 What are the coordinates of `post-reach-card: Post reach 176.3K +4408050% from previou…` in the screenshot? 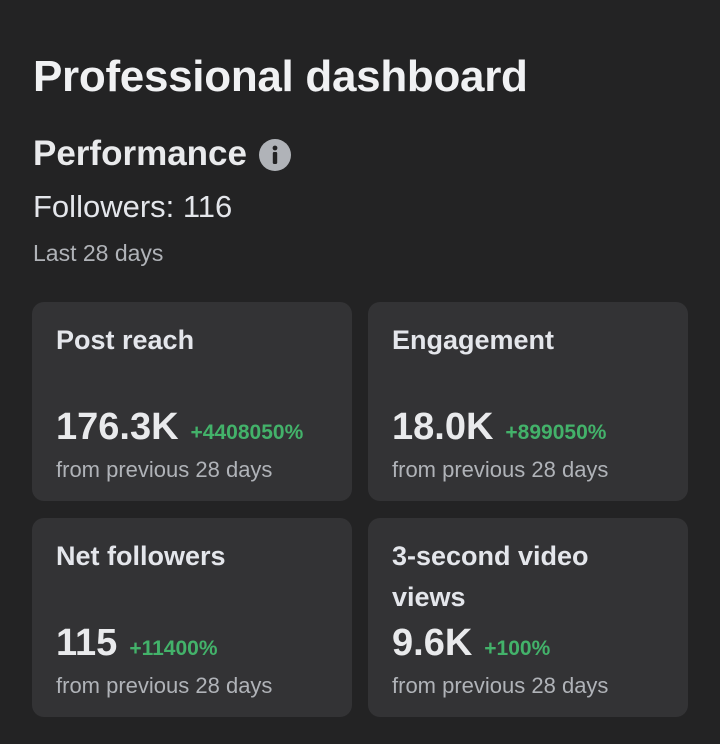 It's located at (192, 401).